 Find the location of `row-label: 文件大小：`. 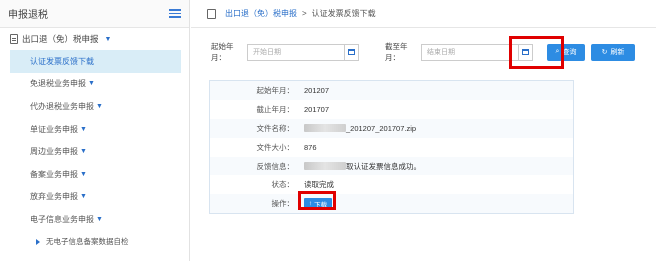

row-label: 文件大小： is located at coordinates (275, 147).